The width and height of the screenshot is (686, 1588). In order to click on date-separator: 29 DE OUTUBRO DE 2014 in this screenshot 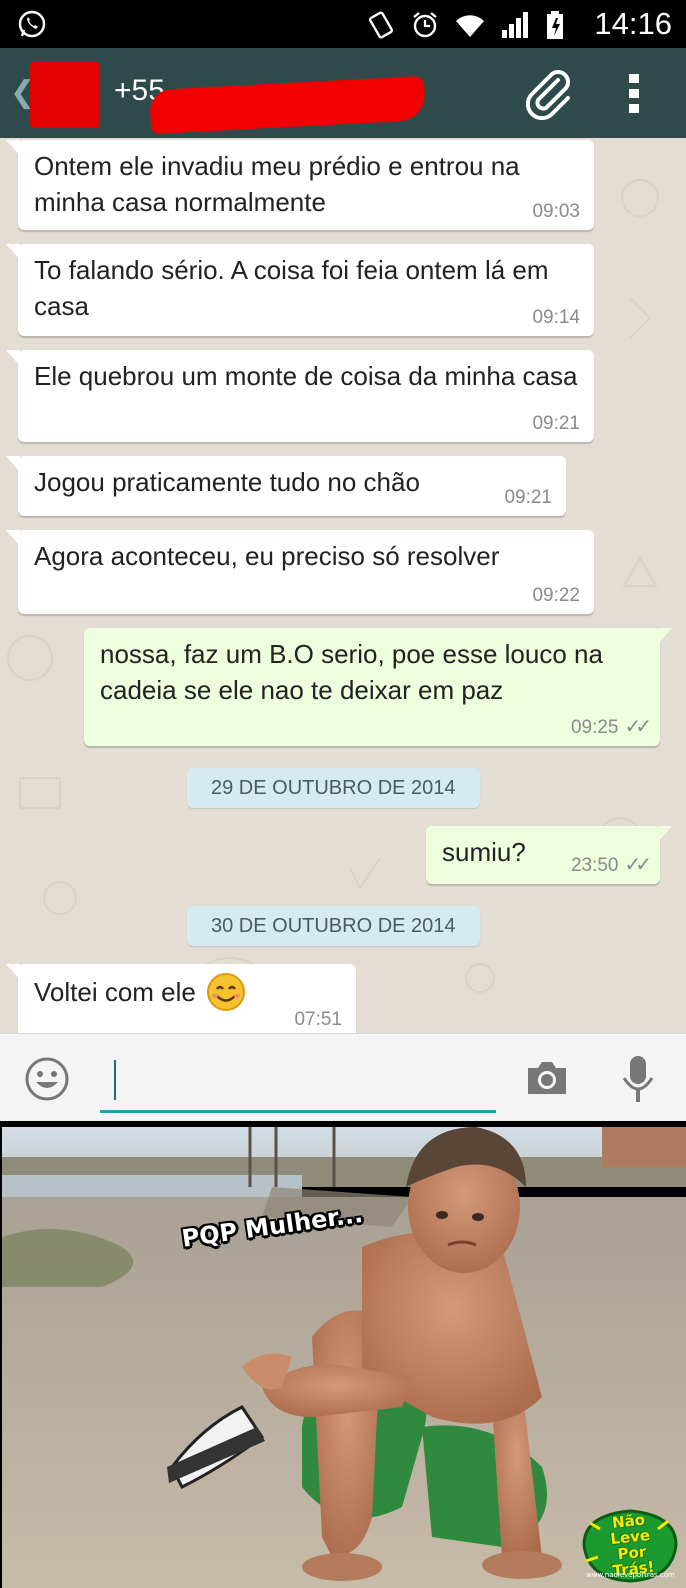, I will do `click(333, 788)`.